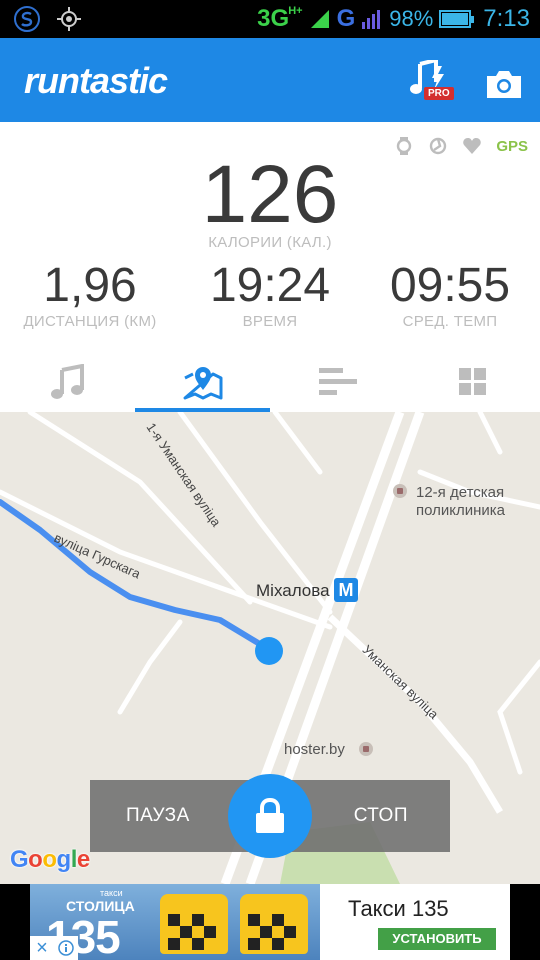  Describe the element at coordinates (457, 19) in the screenshot. I see `battery-icon` at that location.